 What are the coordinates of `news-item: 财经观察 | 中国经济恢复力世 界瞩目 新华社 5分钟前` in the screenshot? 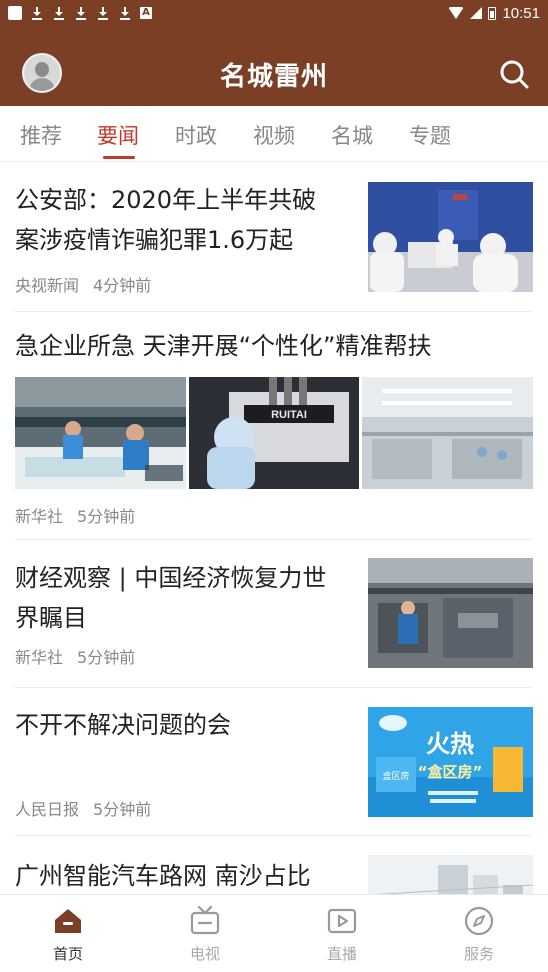 It's located at (187, 613).